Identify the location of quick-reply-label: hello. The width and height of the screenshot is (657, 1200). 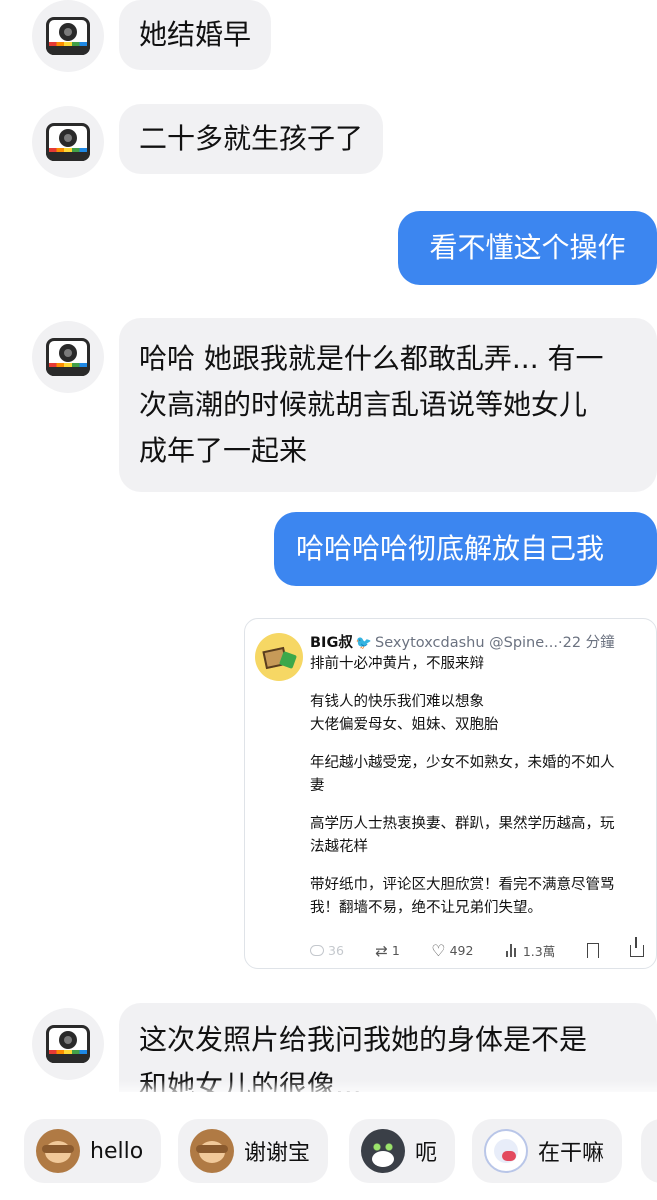
(117, 1151).